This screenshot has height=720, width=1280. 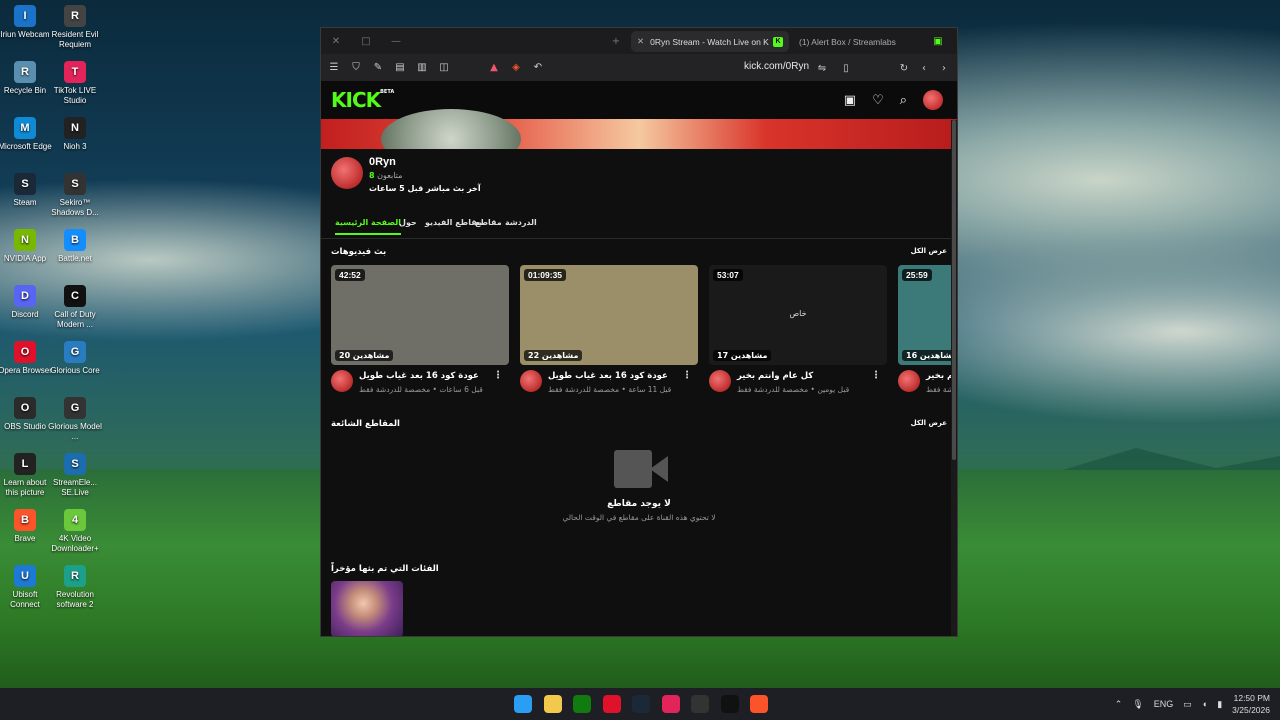 I want to click on menu-icon: ☰, so click(x=334, y=68).